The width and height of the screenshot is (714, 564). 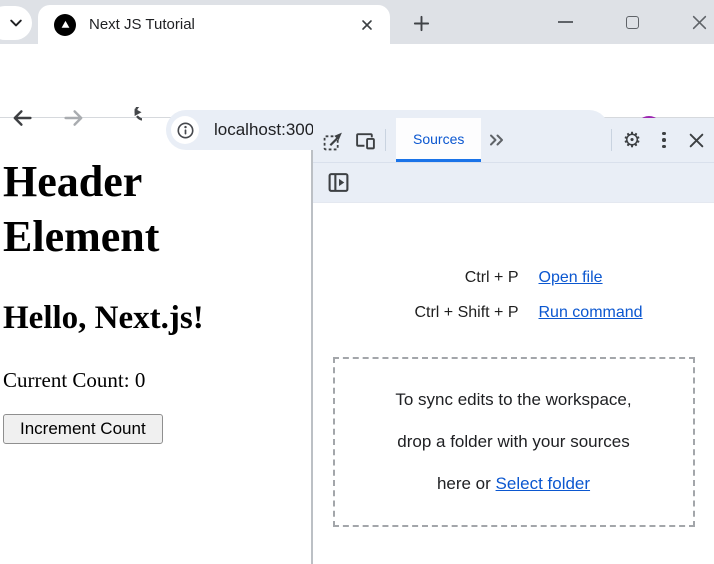 I want to click on back-arrow-icon, so click(x=22, y=118).